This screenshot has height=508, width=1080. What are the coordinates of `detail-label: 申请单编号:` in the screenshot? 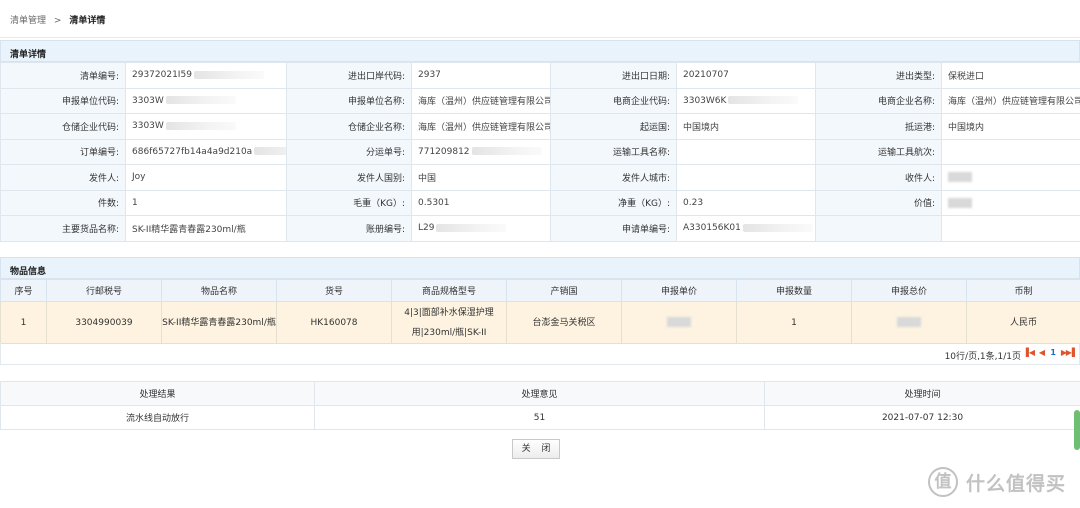 It's located at (613, 228).